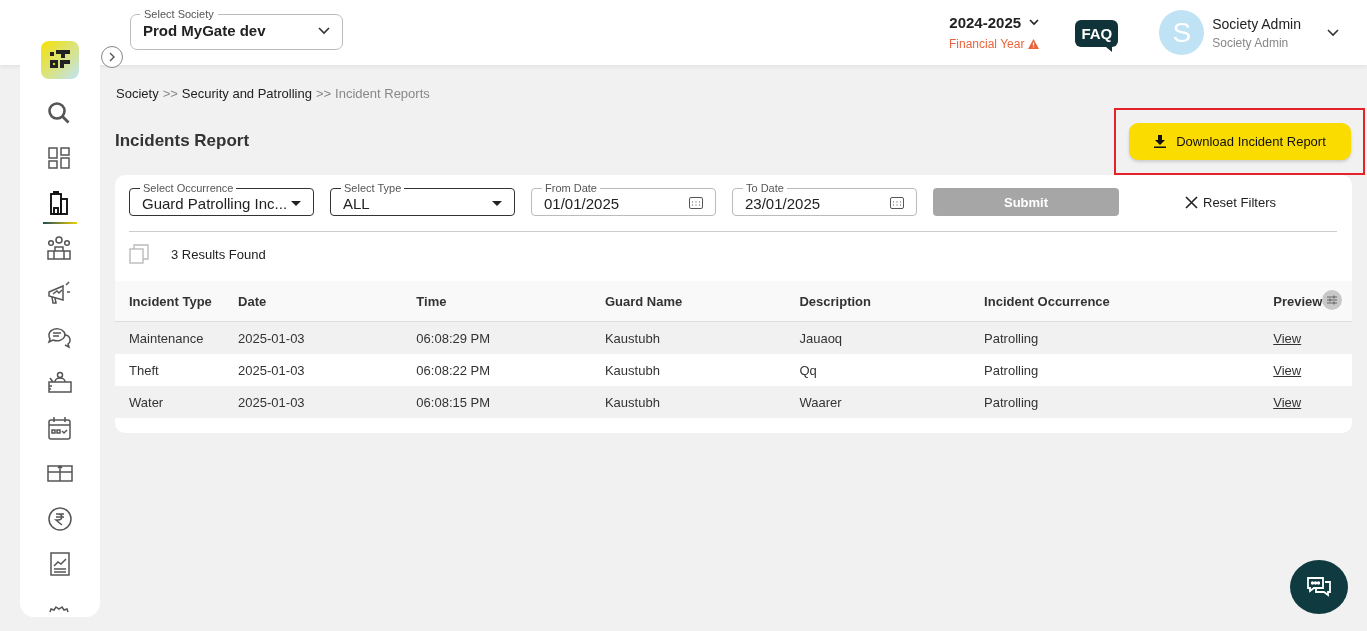 The image size is (1367, 631). I want to click on table-cell: 06:08:29 PM, so click(453, 338).